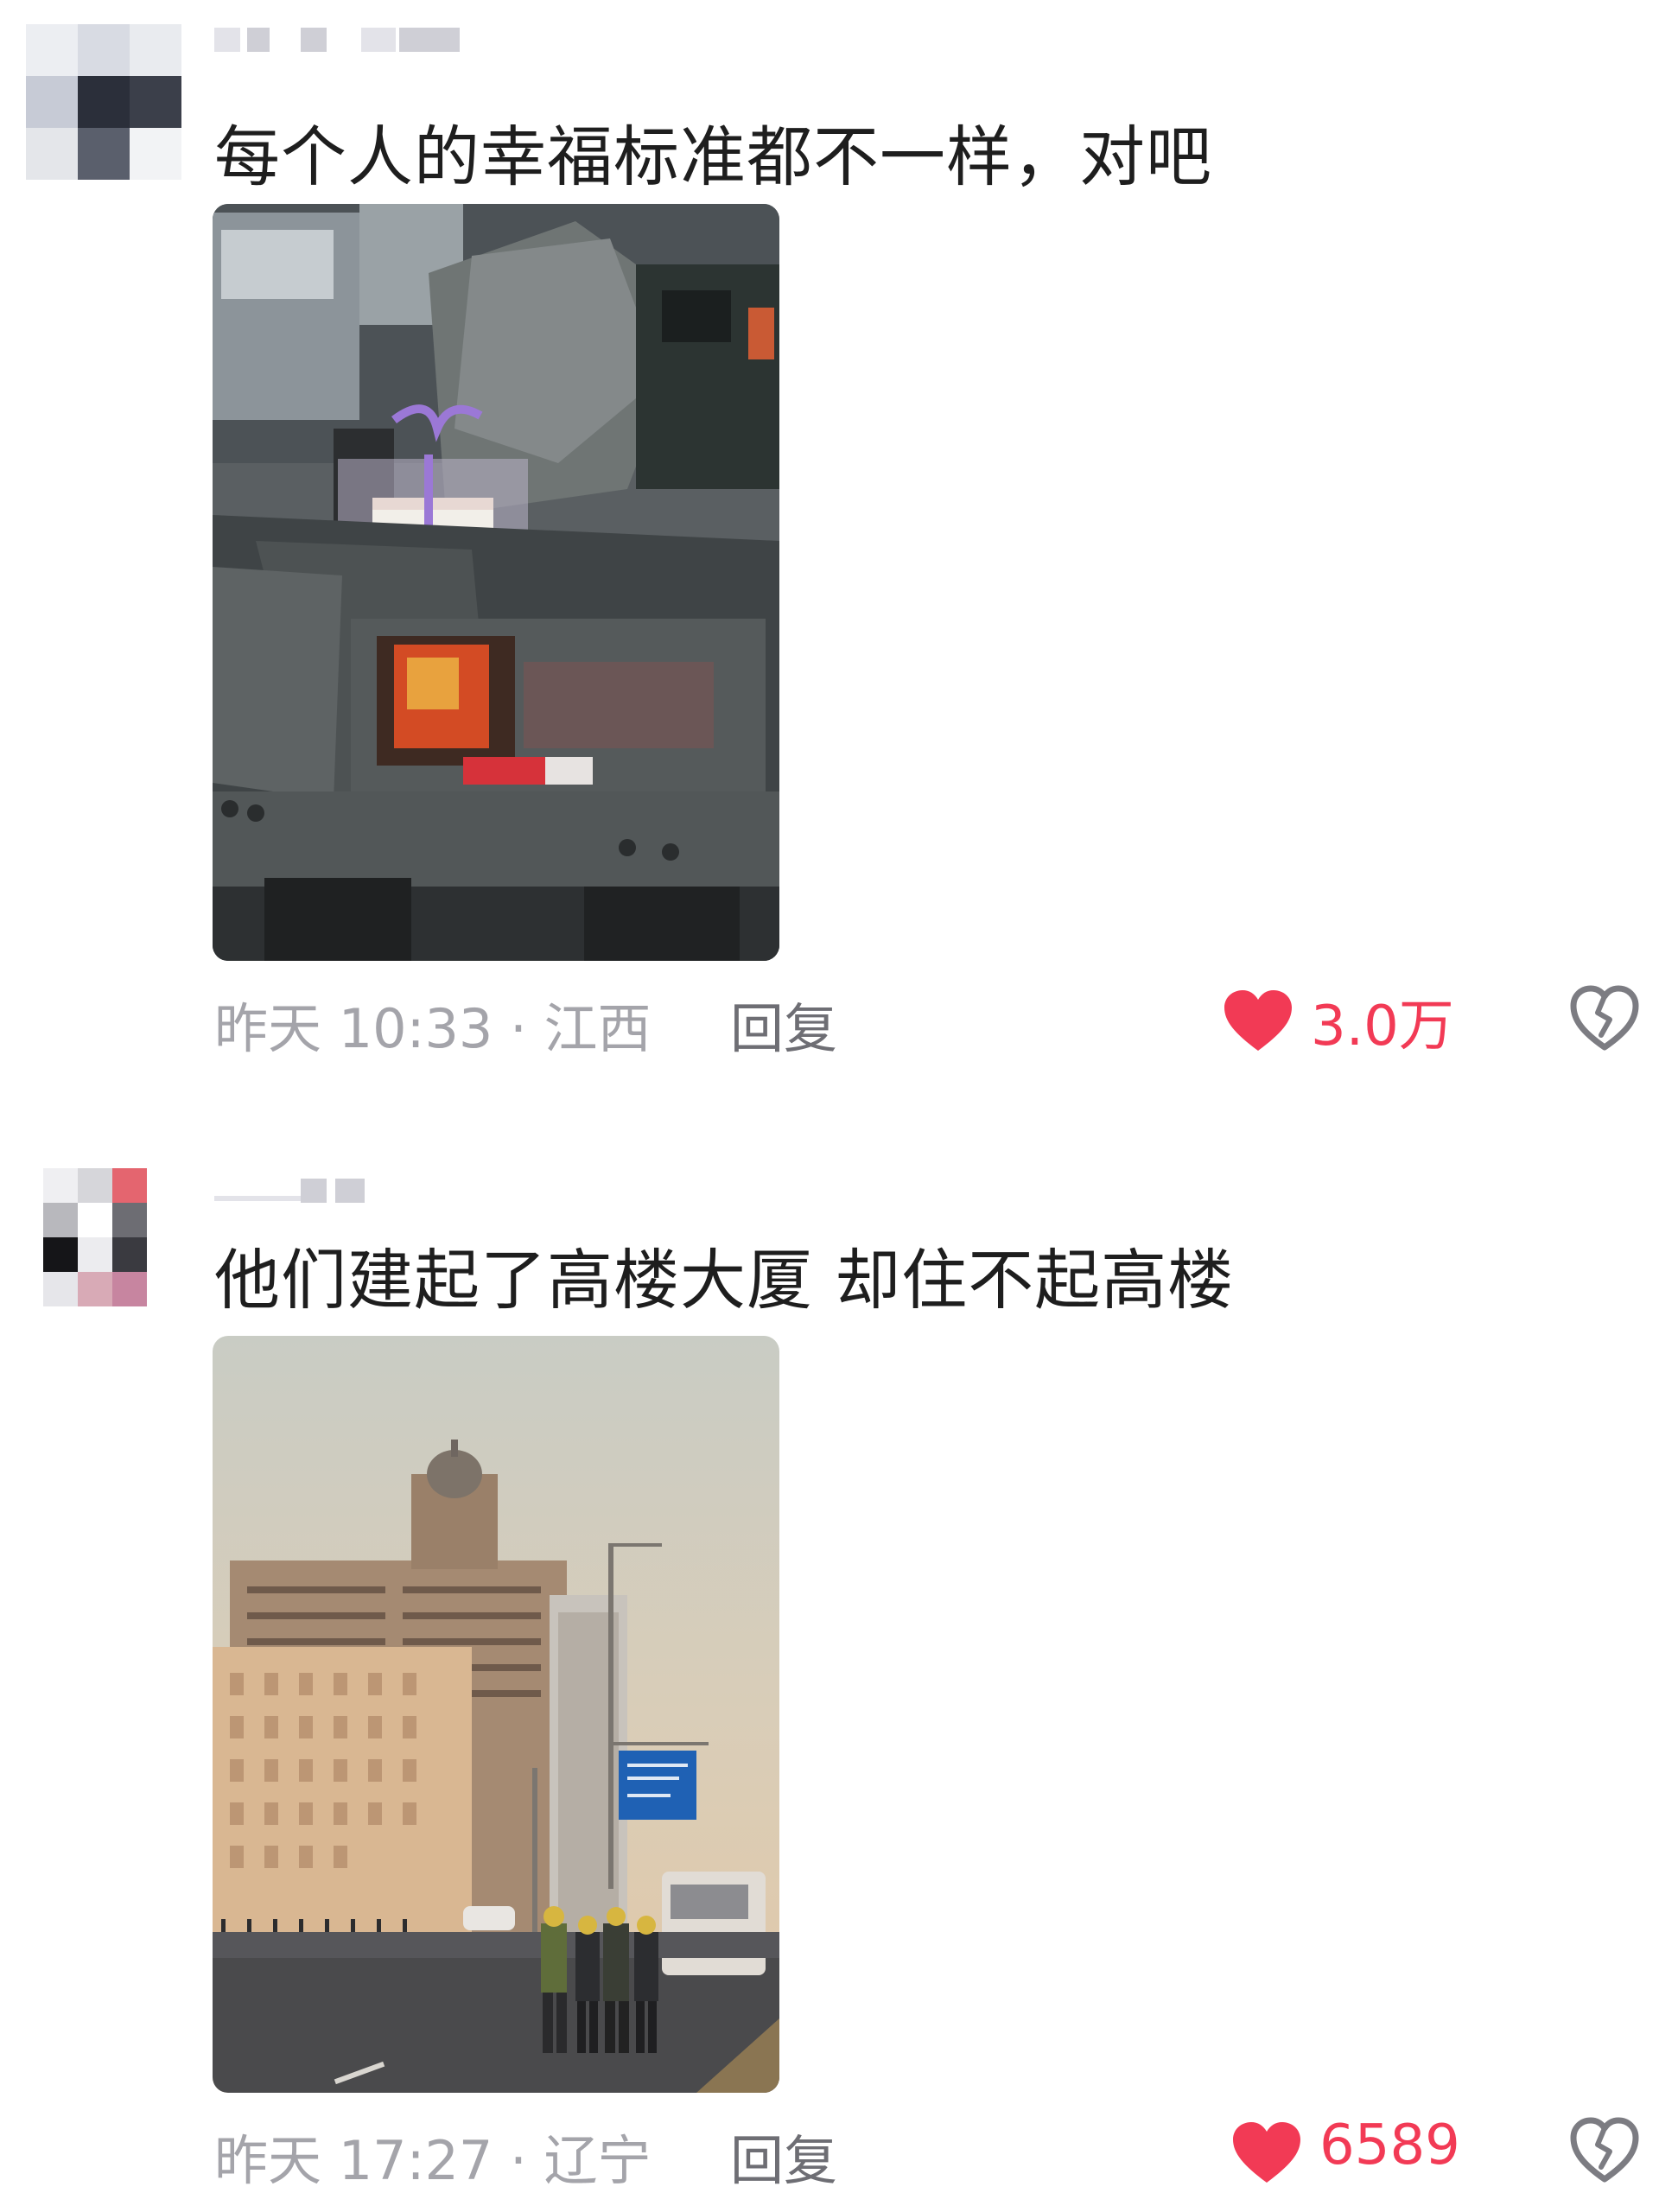  I want to click on comment-timestamp-location: 昨天 17:27 · 辽宁, so click(433, 2160).